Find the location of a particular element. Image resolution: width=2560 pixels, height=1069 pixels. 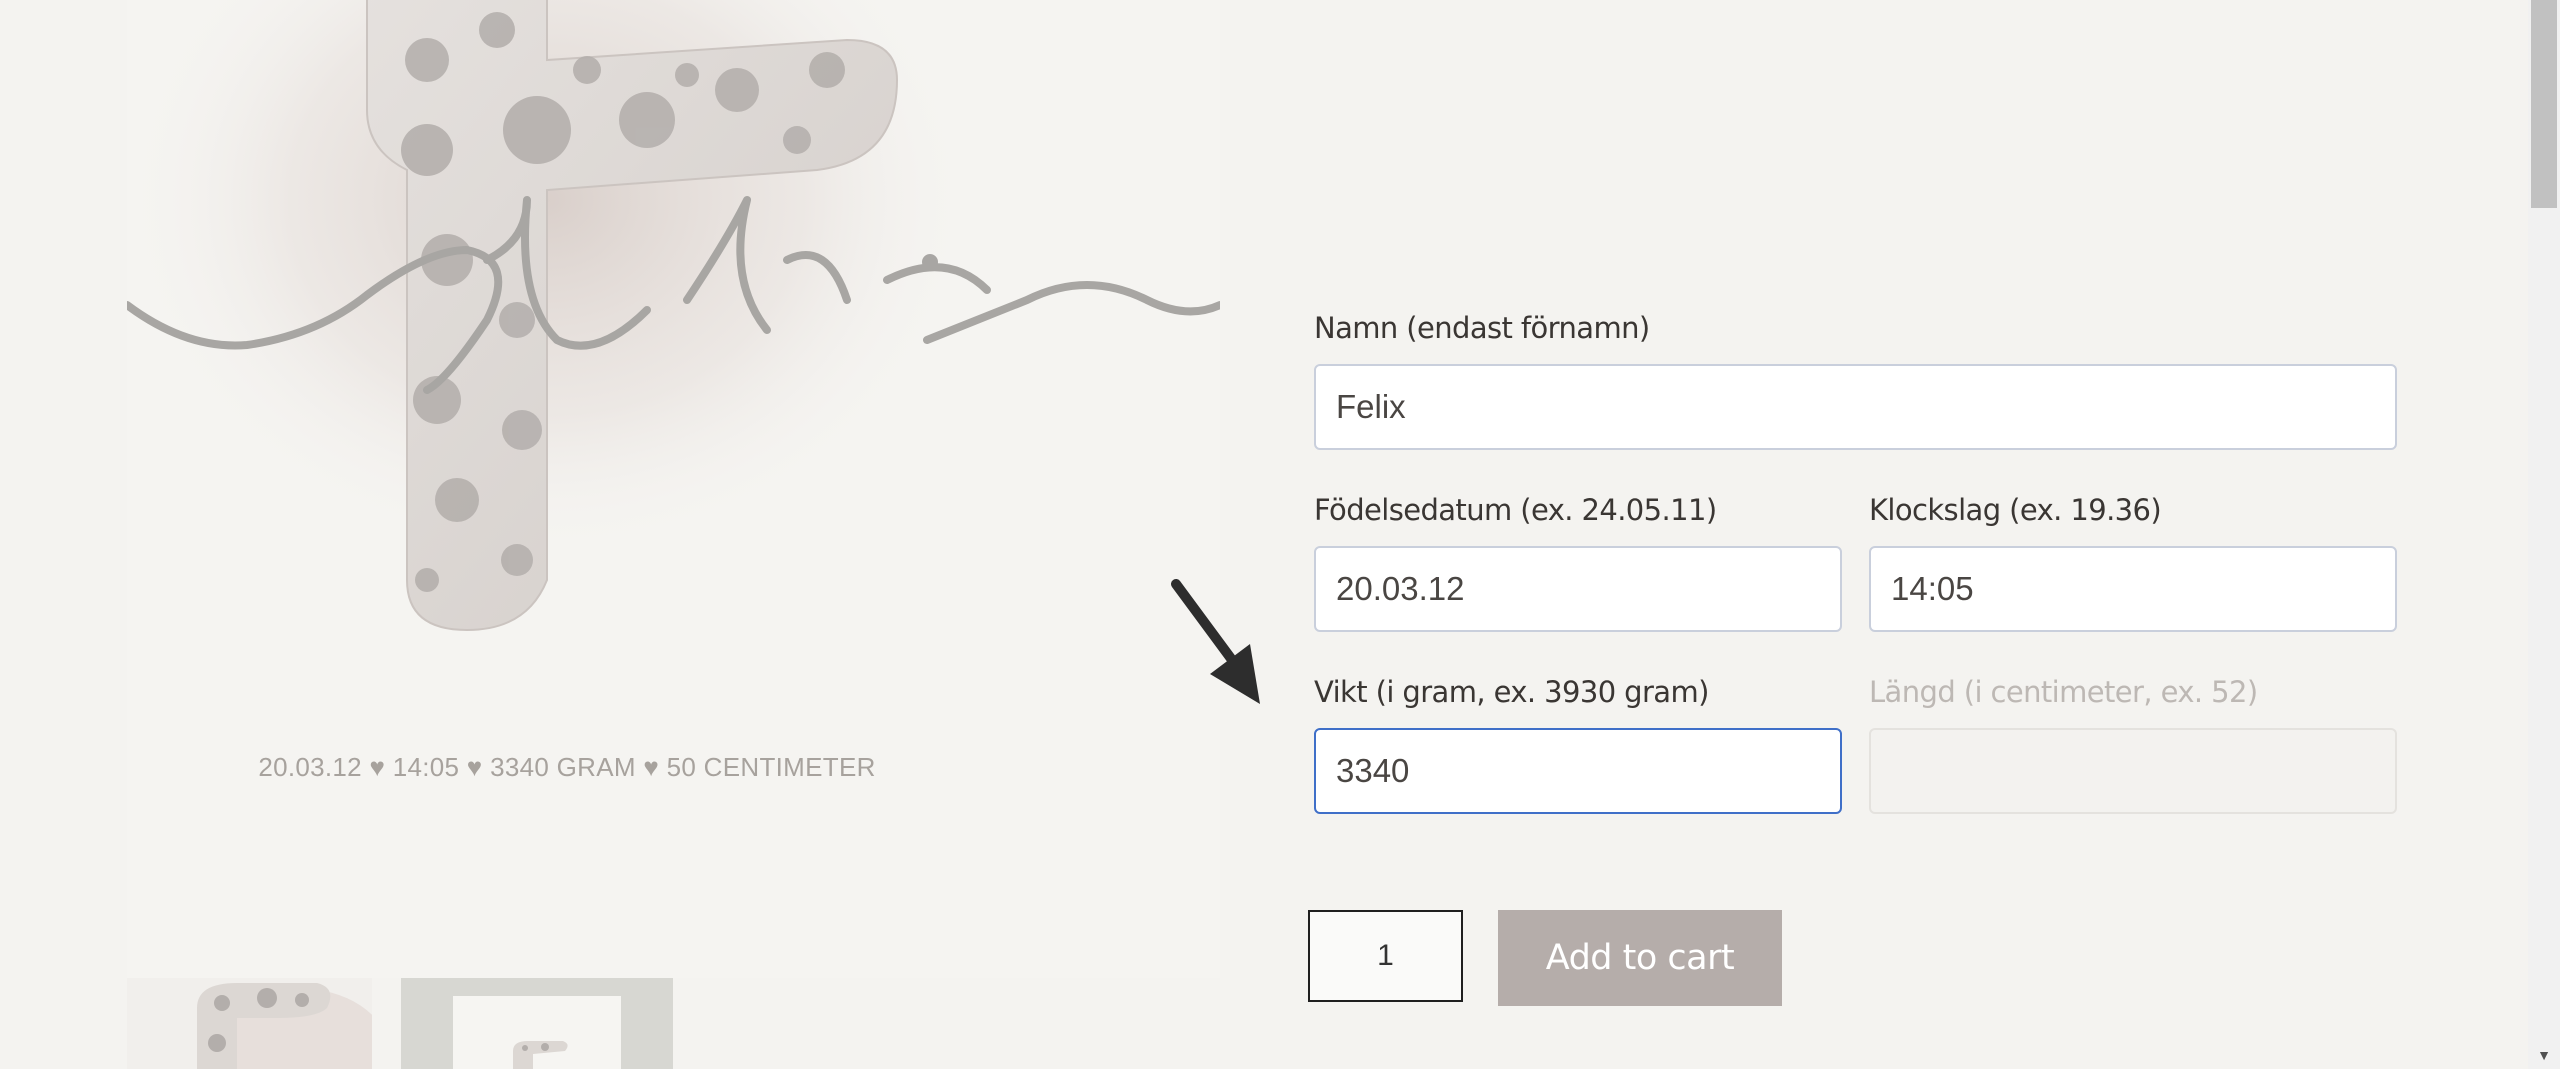

time-label: Klockslag (ex. 19.36) is located at coordinates (2015, 510).